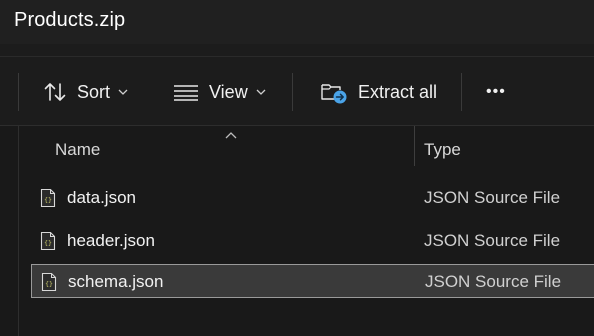 The height and width of the screenshot is (336, 594). Describe the element at coordinates (228, 91) in the screenshot. I see `view-label: View` at that location.